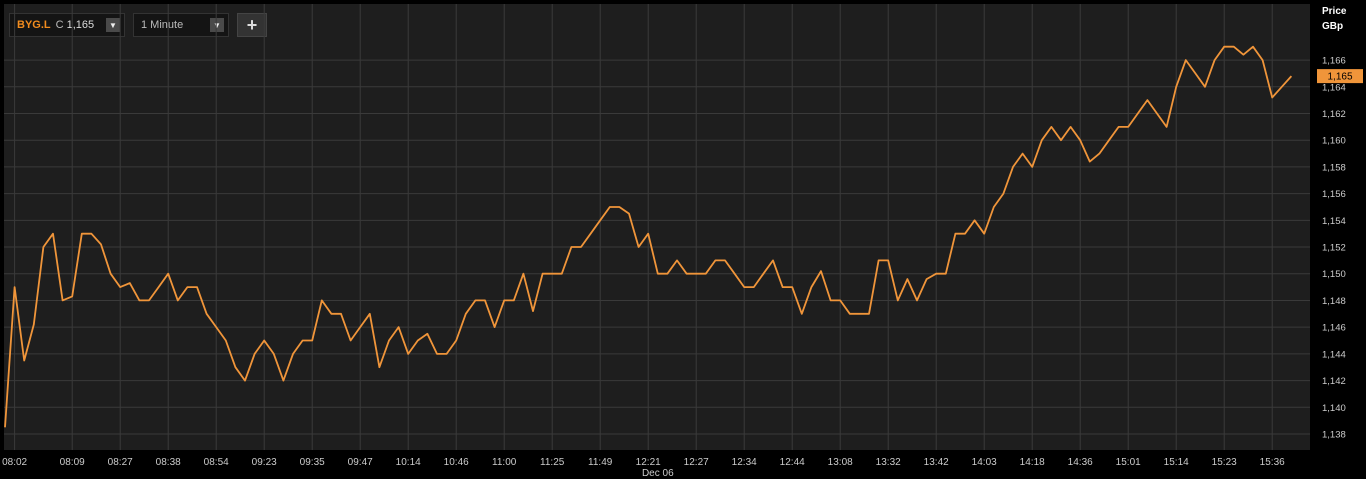 The image size is (1366, 479). Describe the element at coordinates (1334, 408) in the screenshot. I see `y-tick-label: 1,140` at that location.